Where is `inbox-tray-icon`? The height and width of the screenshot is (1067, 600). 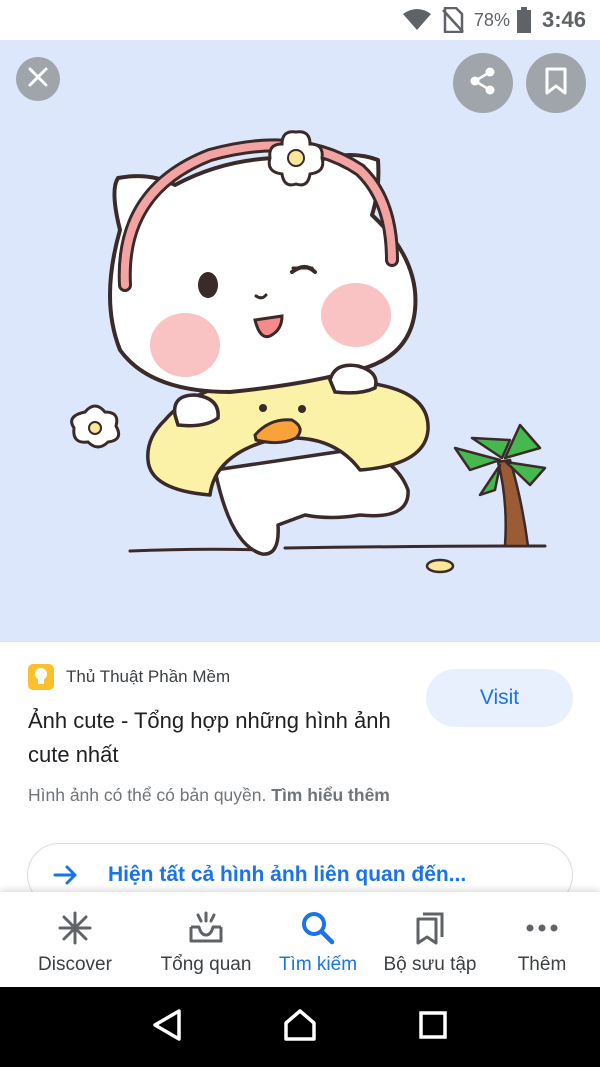 inbox-tray-icon is located at coordinates (206, 928).